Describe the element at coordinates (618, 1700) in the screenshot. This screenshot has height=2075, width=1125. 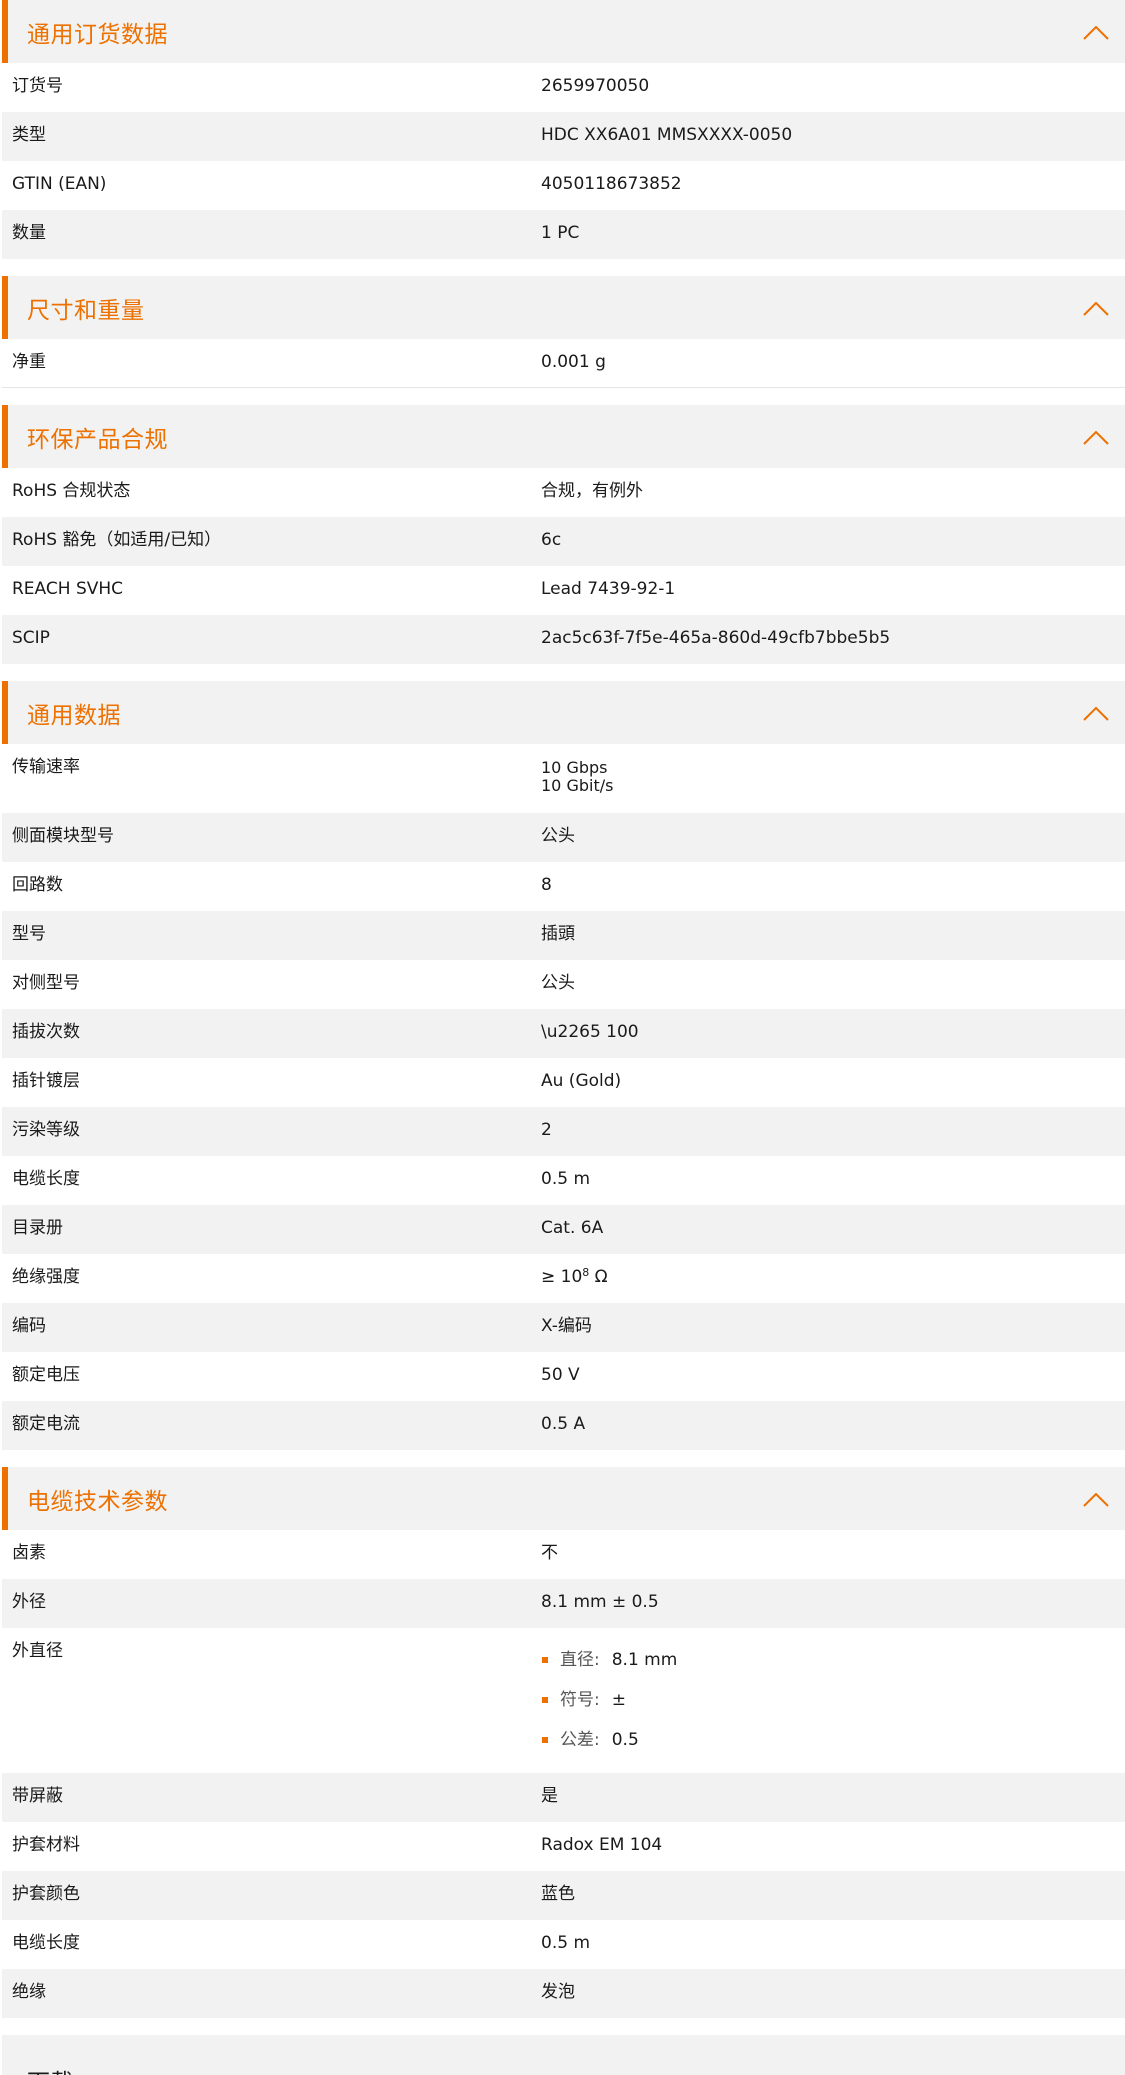
I see `list-item-value: ±` at that location.